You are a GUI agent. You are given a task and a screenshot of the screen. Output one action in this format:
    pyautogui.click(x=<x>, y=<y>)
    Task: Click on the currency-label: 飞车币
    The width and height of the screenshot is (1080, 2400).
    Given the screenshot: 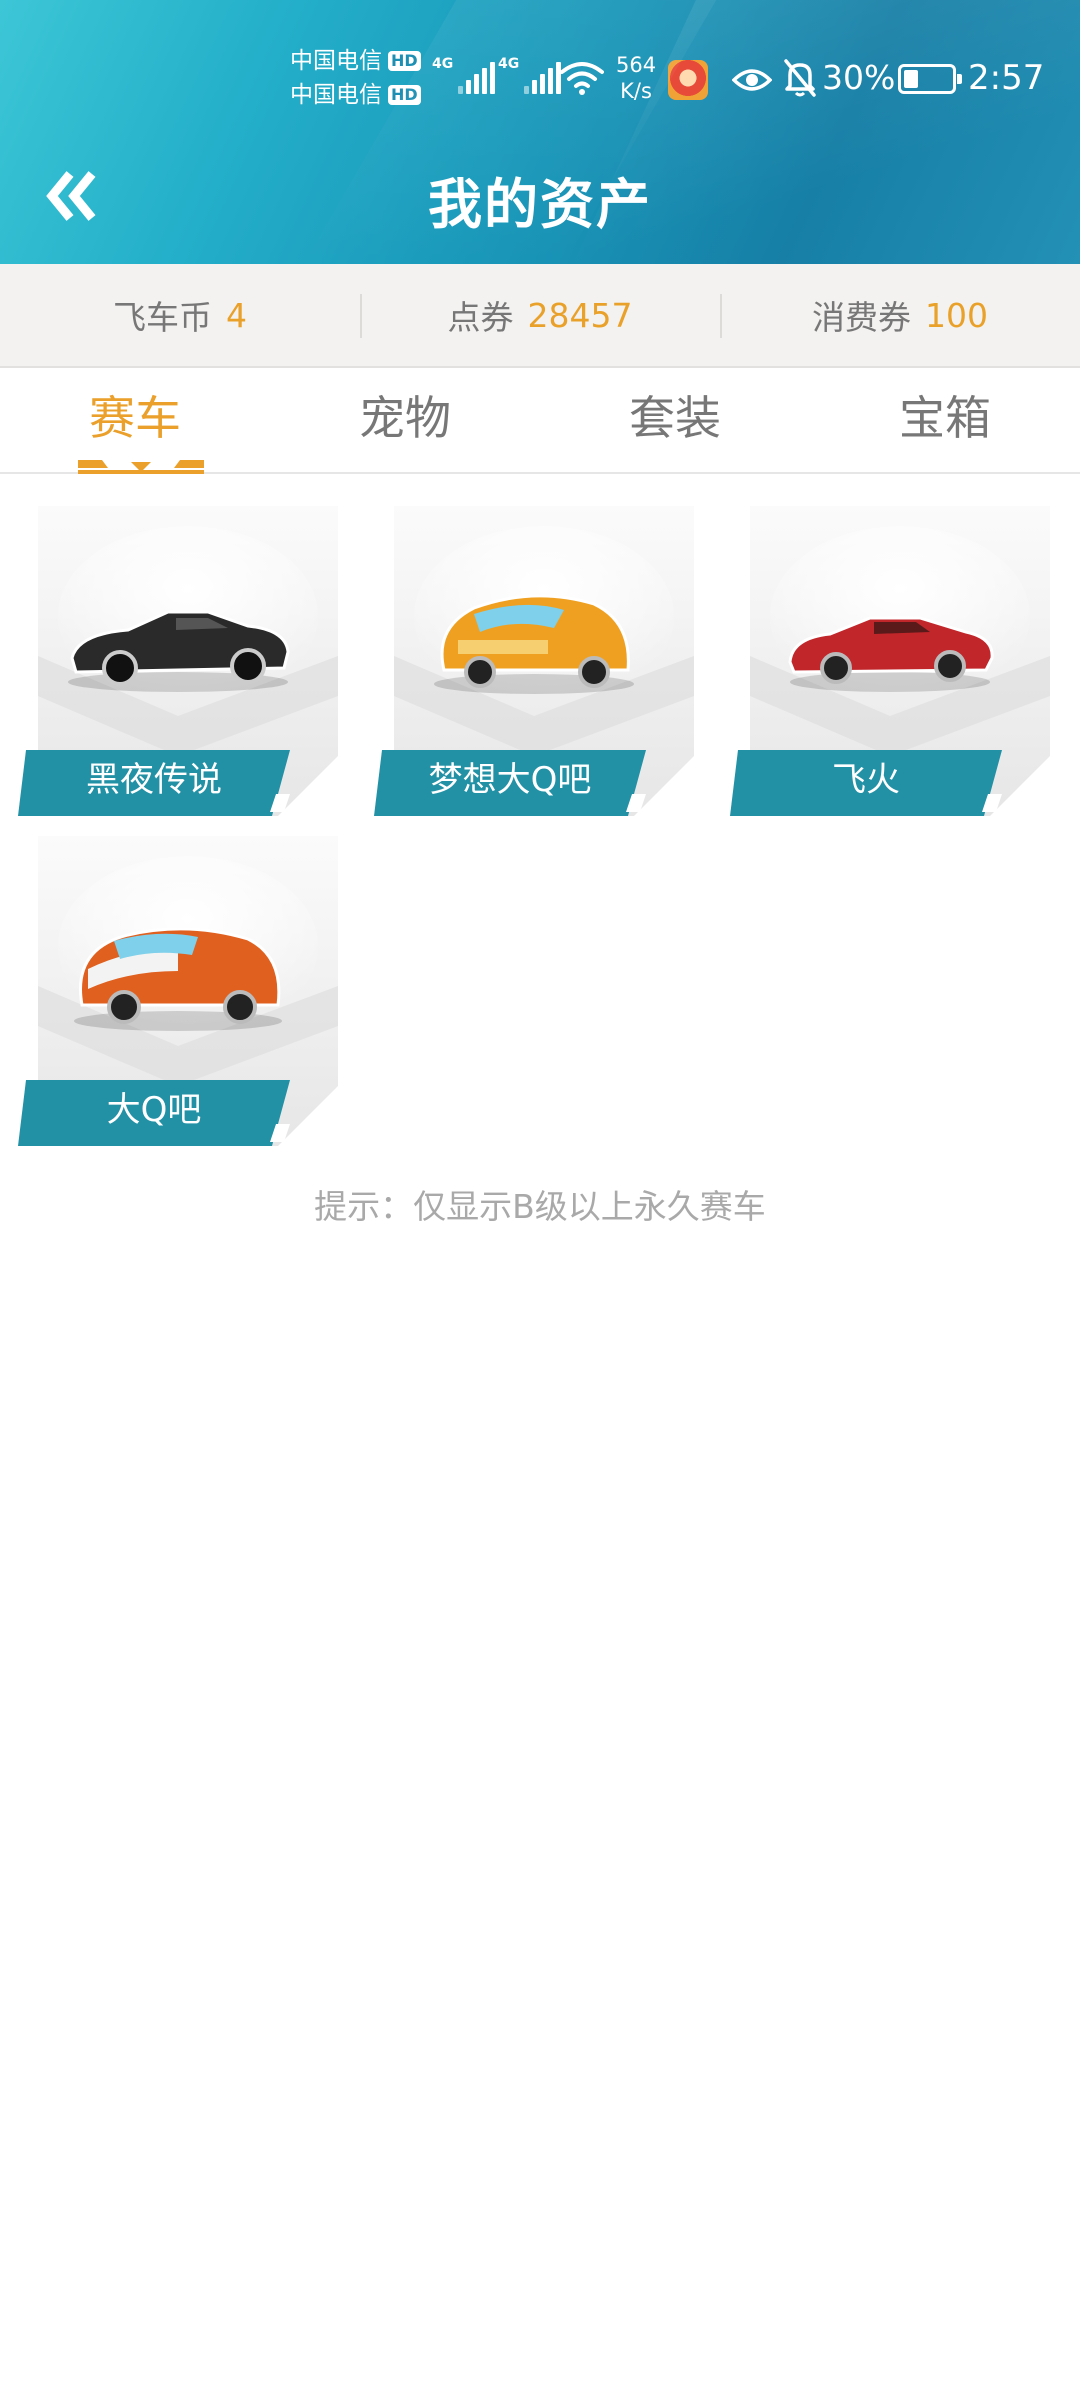 What is the action you would take?
    pyautogui.click(x=162, y=317)
    